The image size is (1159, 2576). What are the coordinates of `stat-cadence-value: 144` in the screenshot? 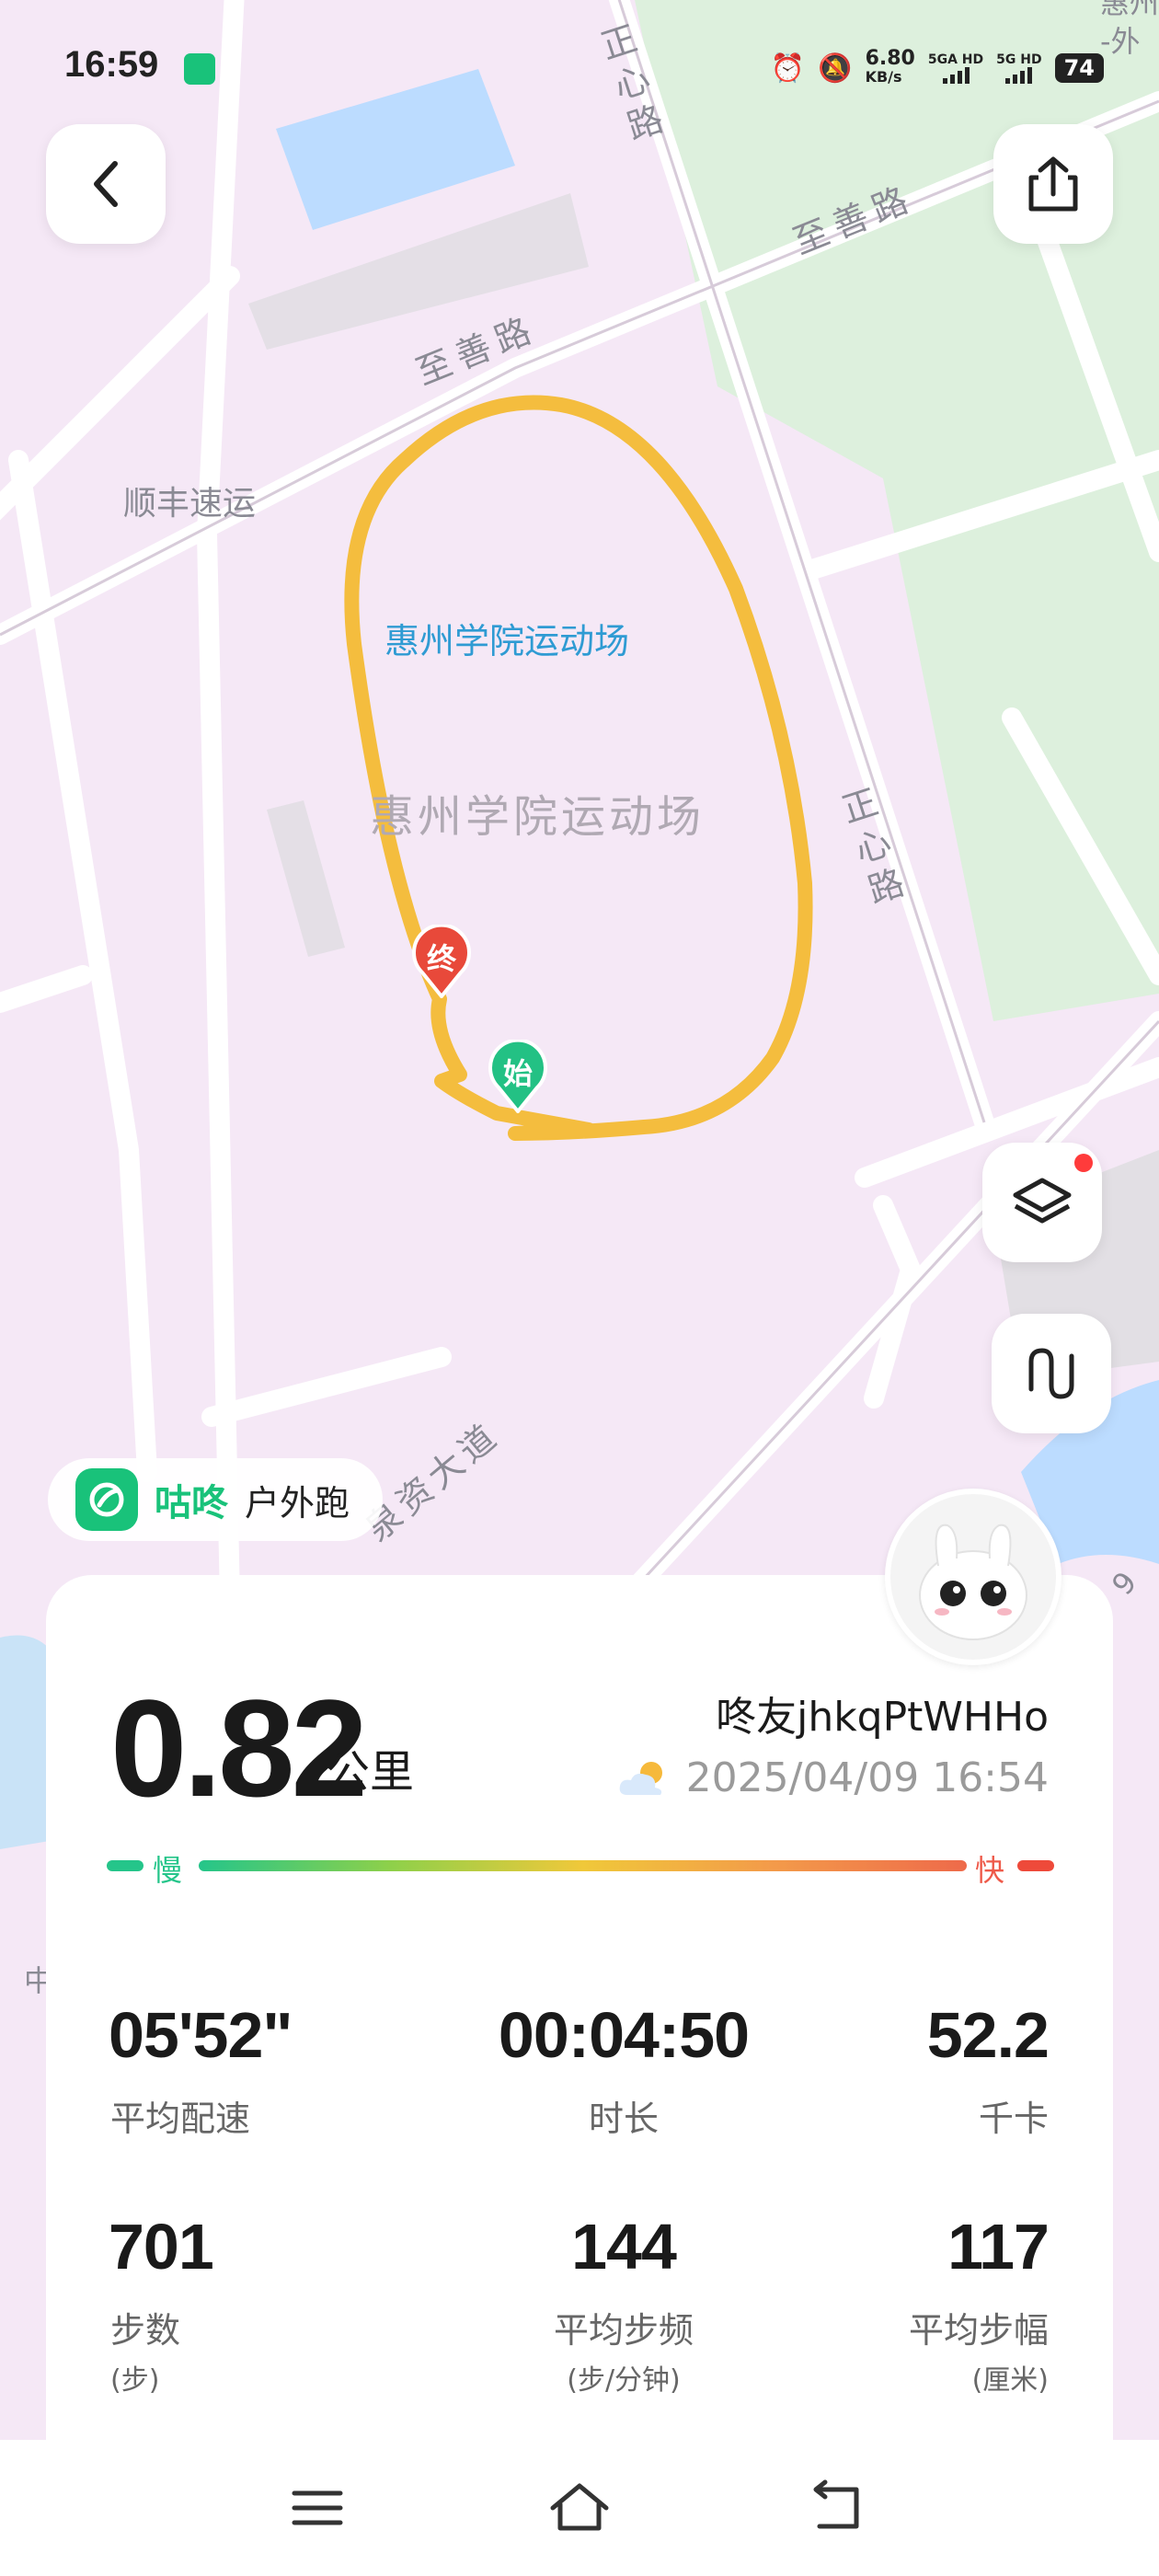 It's located at (624, 2247).